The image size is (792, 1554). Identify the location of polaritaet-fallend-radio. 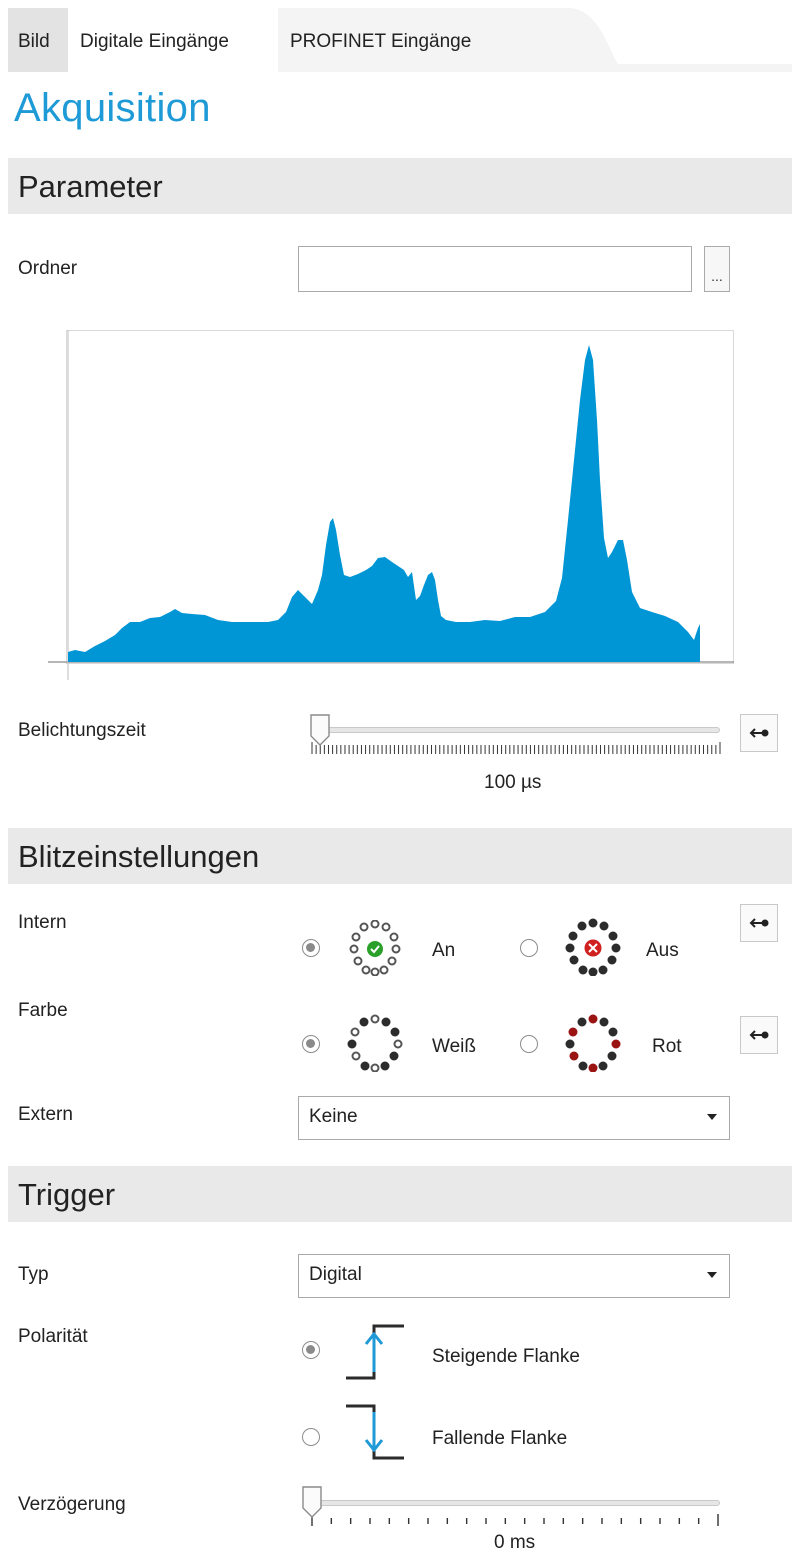
(311, 1437).